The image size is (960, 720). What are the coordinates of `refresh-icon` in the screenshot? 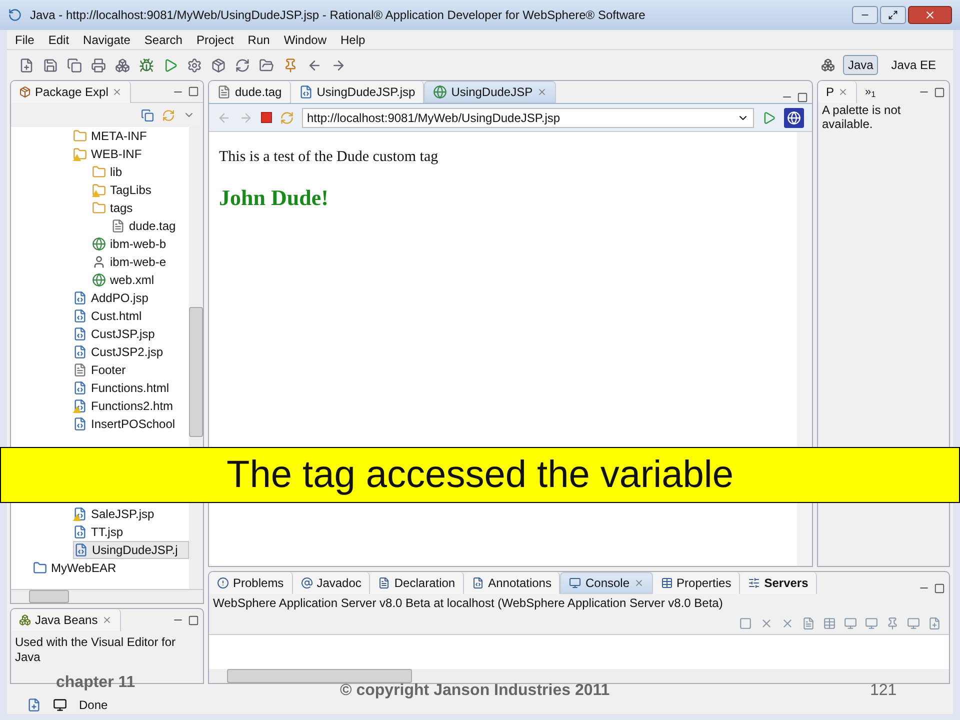 It's located at (242, 65).